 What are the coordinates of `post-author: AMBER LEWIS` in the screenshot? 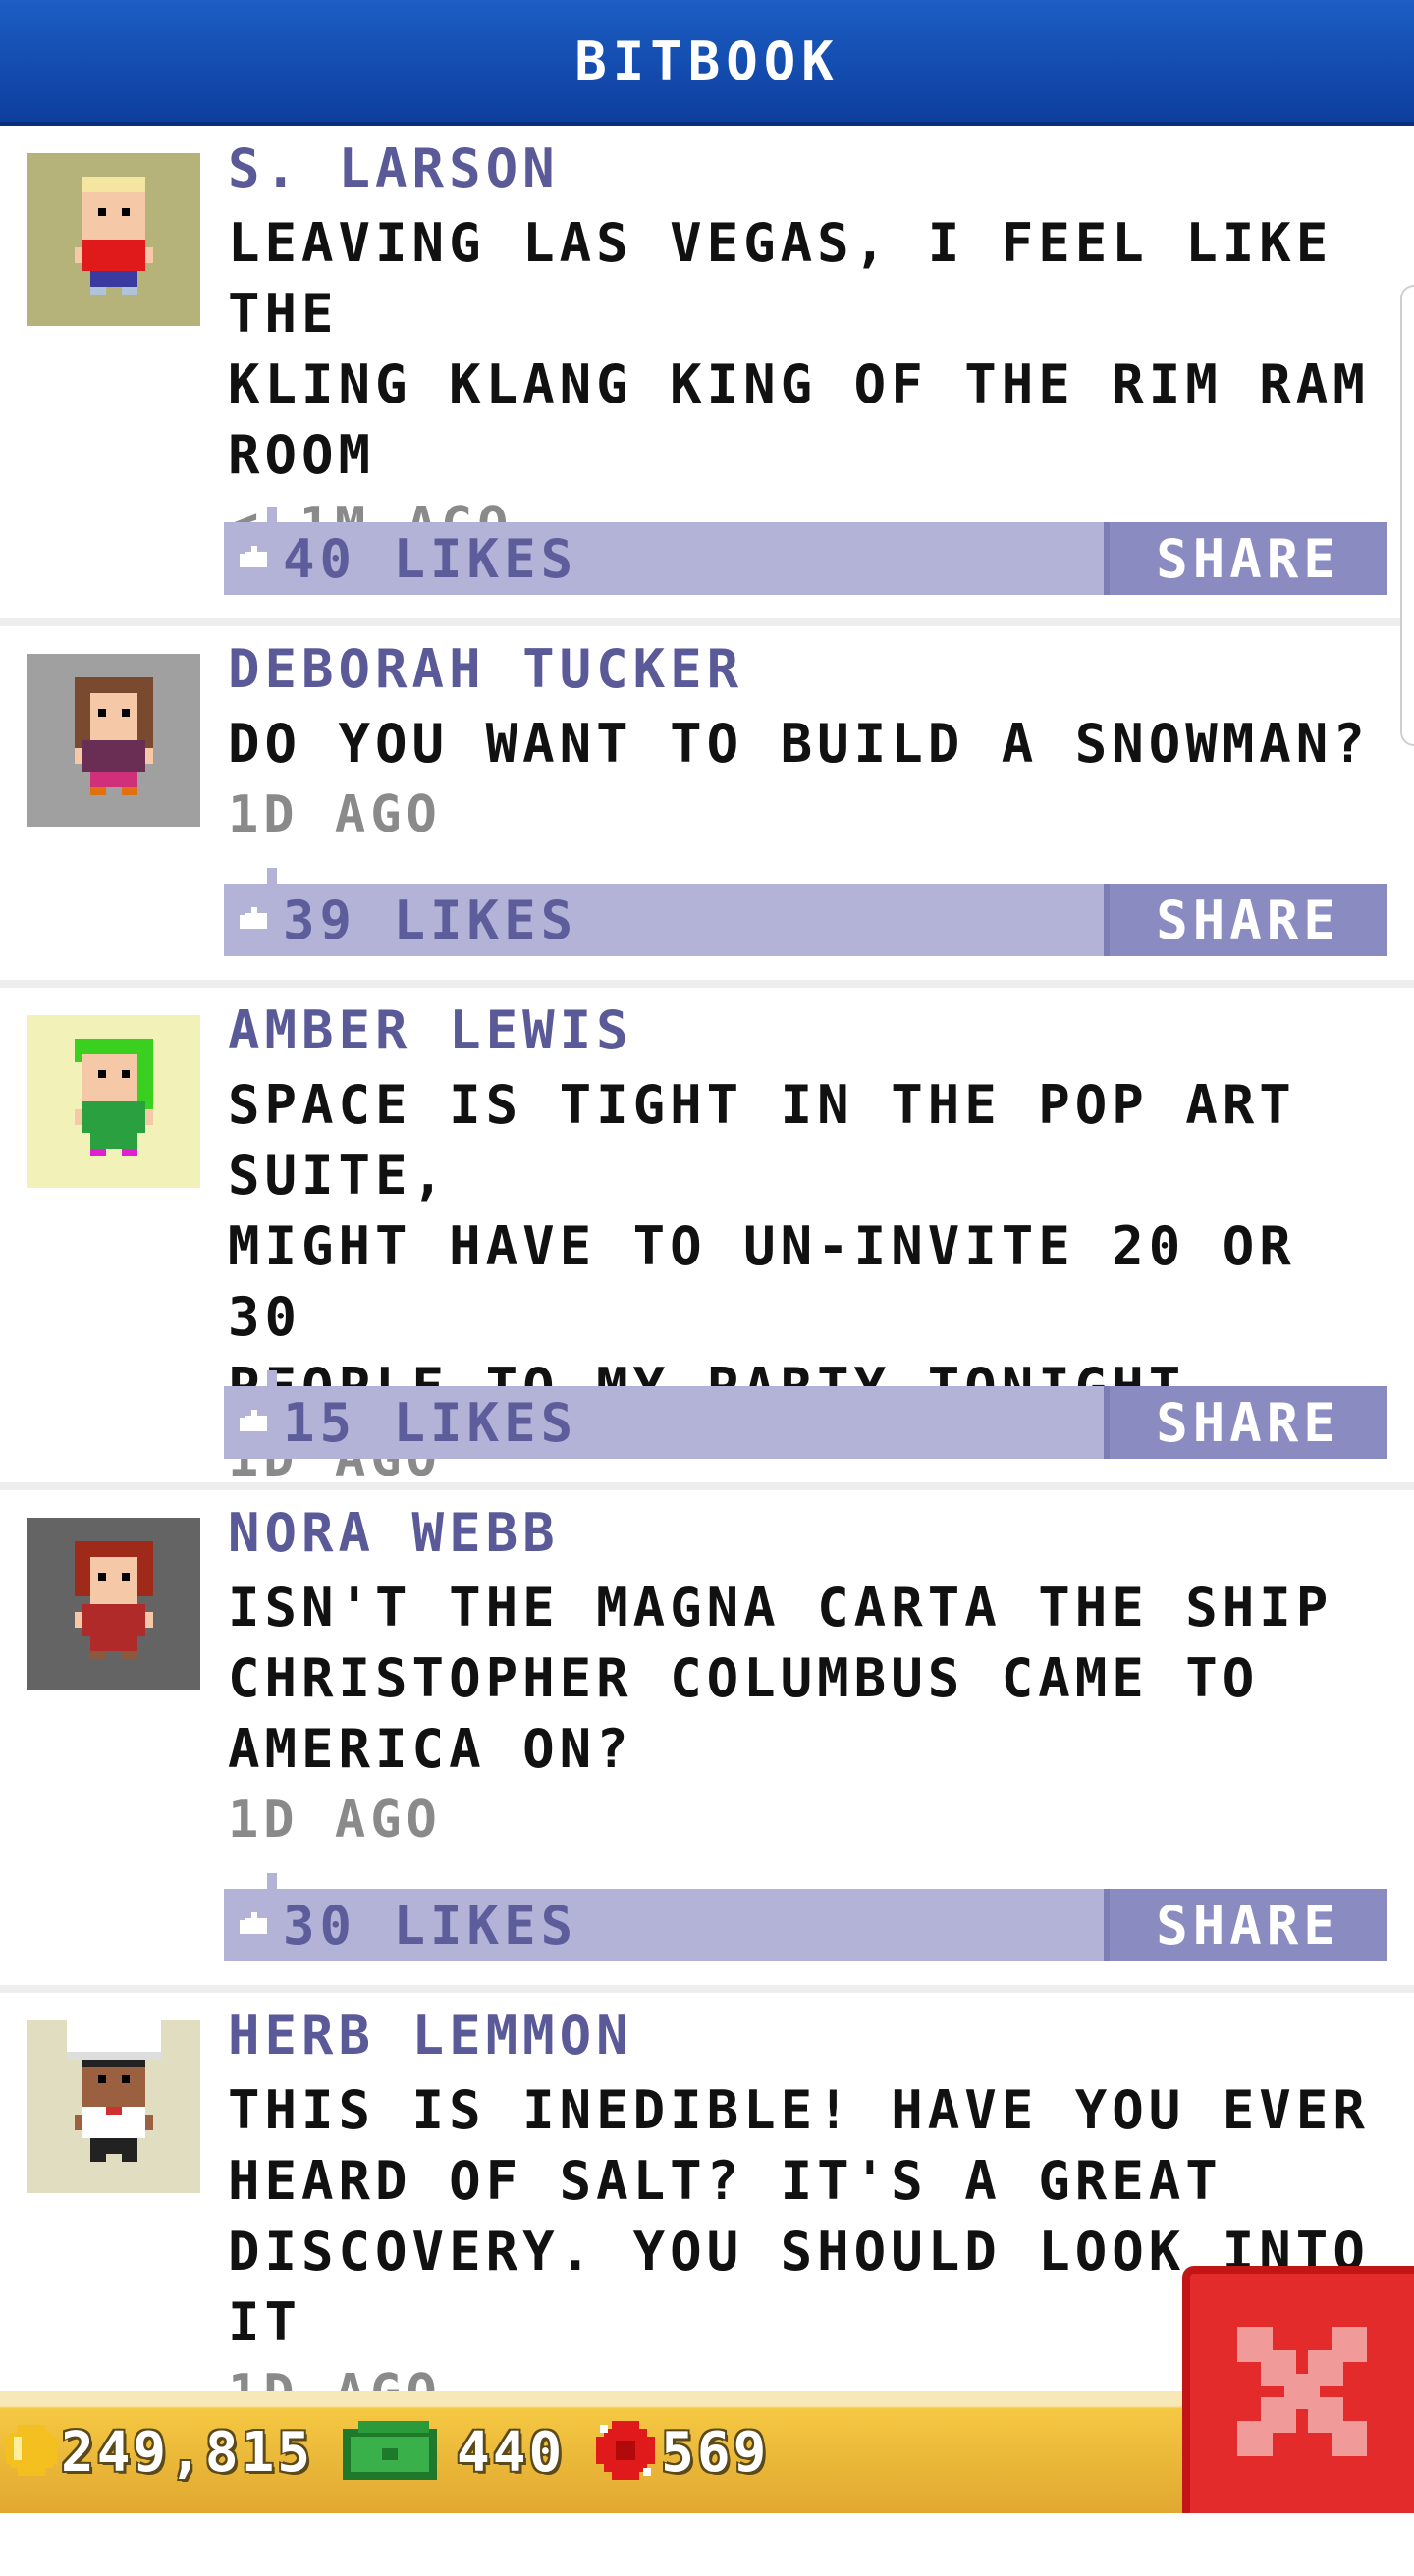 It's located at (807, 1030).